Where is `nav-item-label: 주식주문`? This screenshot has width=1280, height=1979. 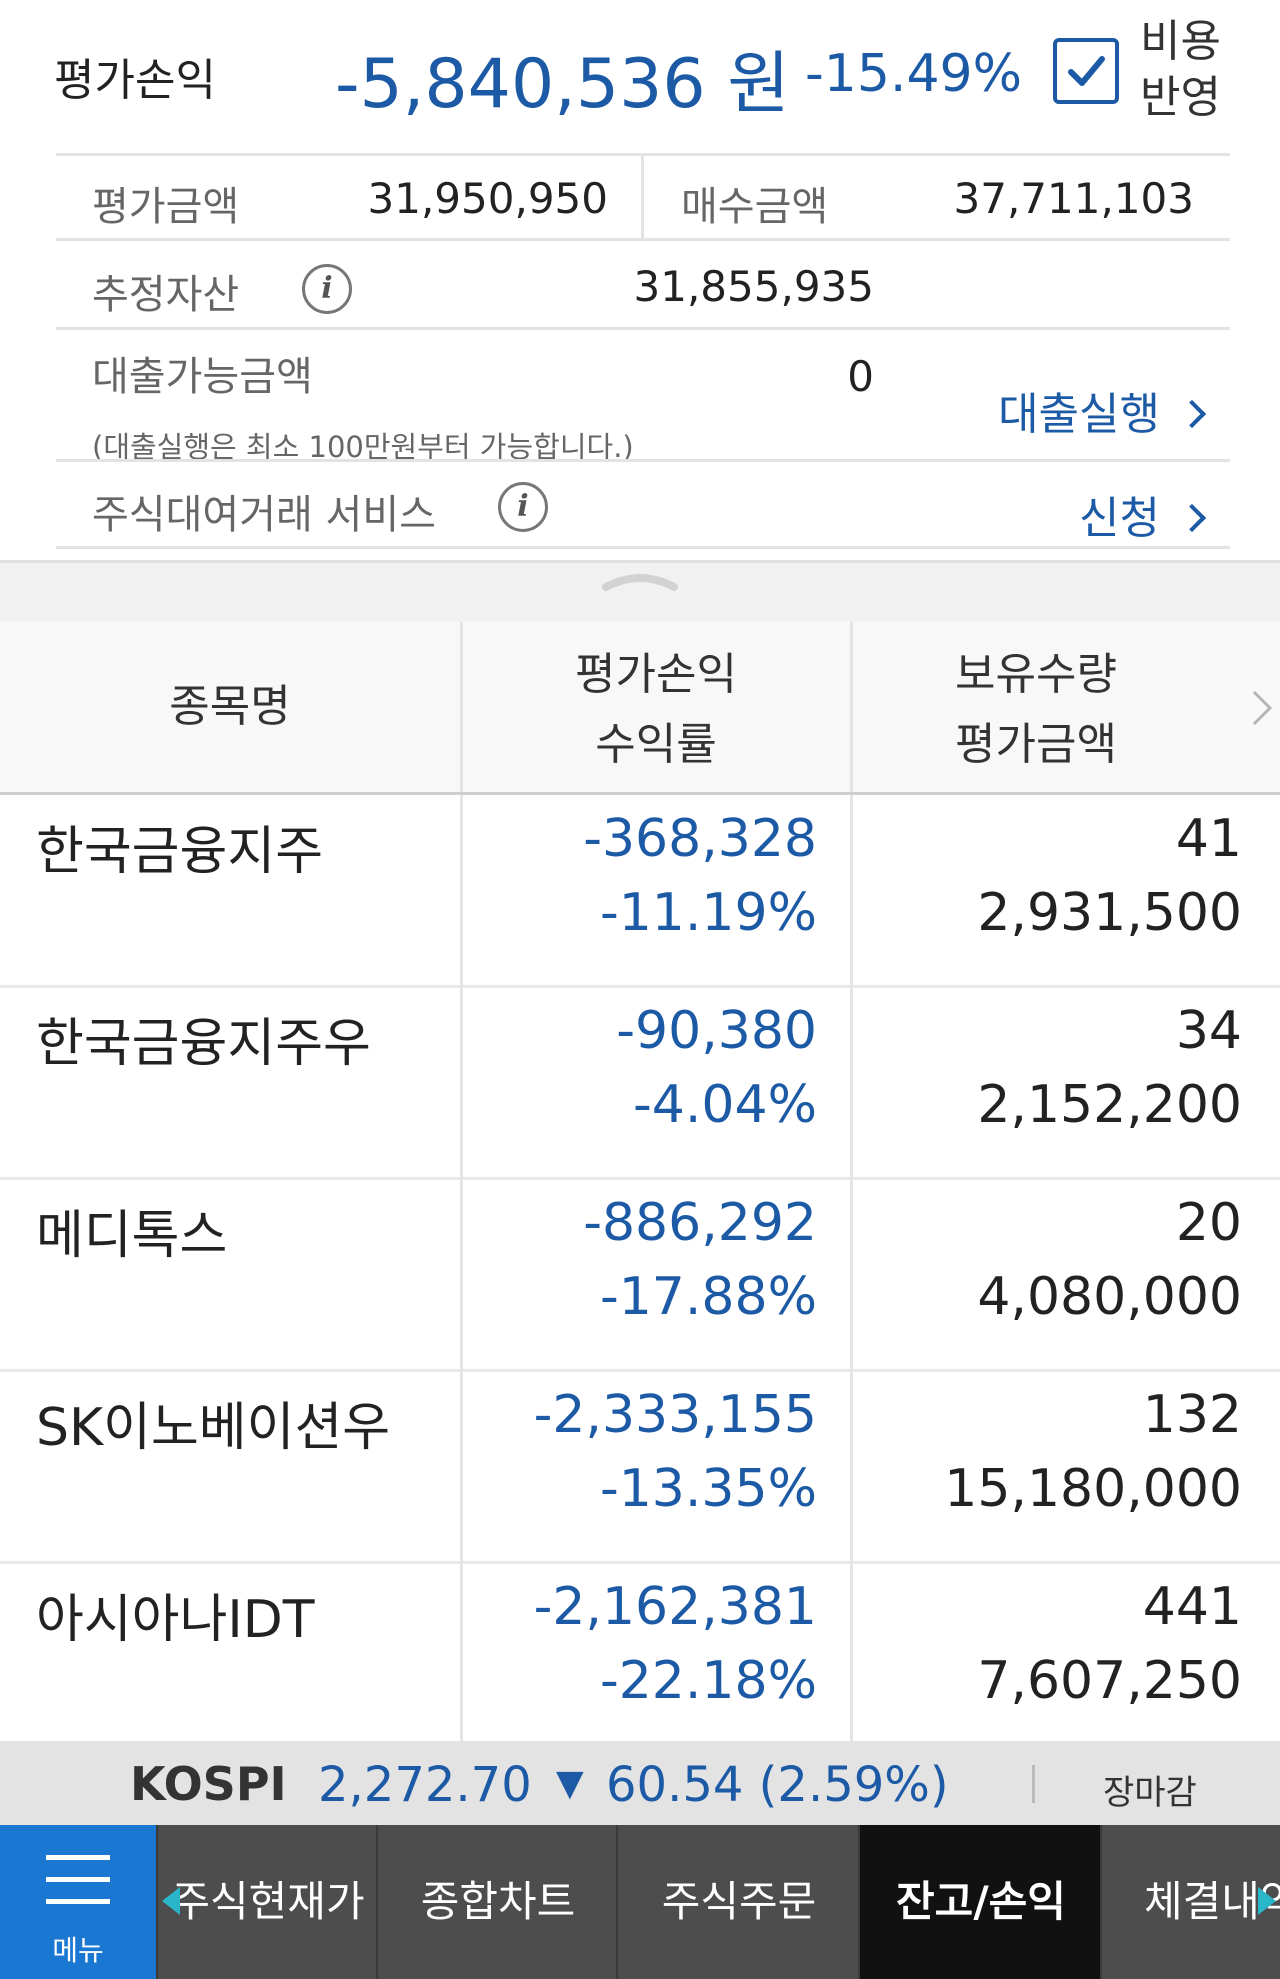 nav-item-label: 주식주문 is located at coordinates (739, 1901).